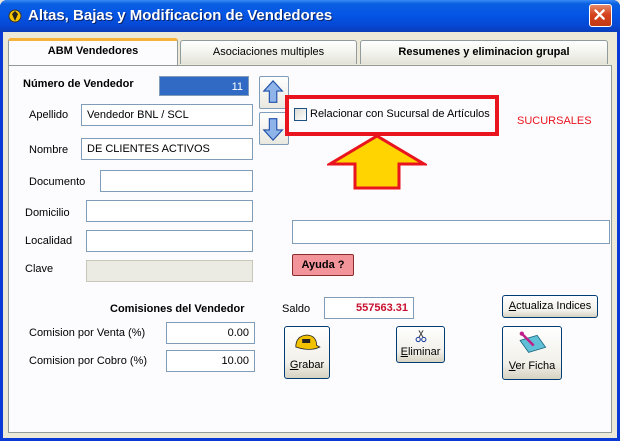 The width and height of the screenshot is (620, 441). I want to click on eliminar-button: Eliminar, so click(420, 344).